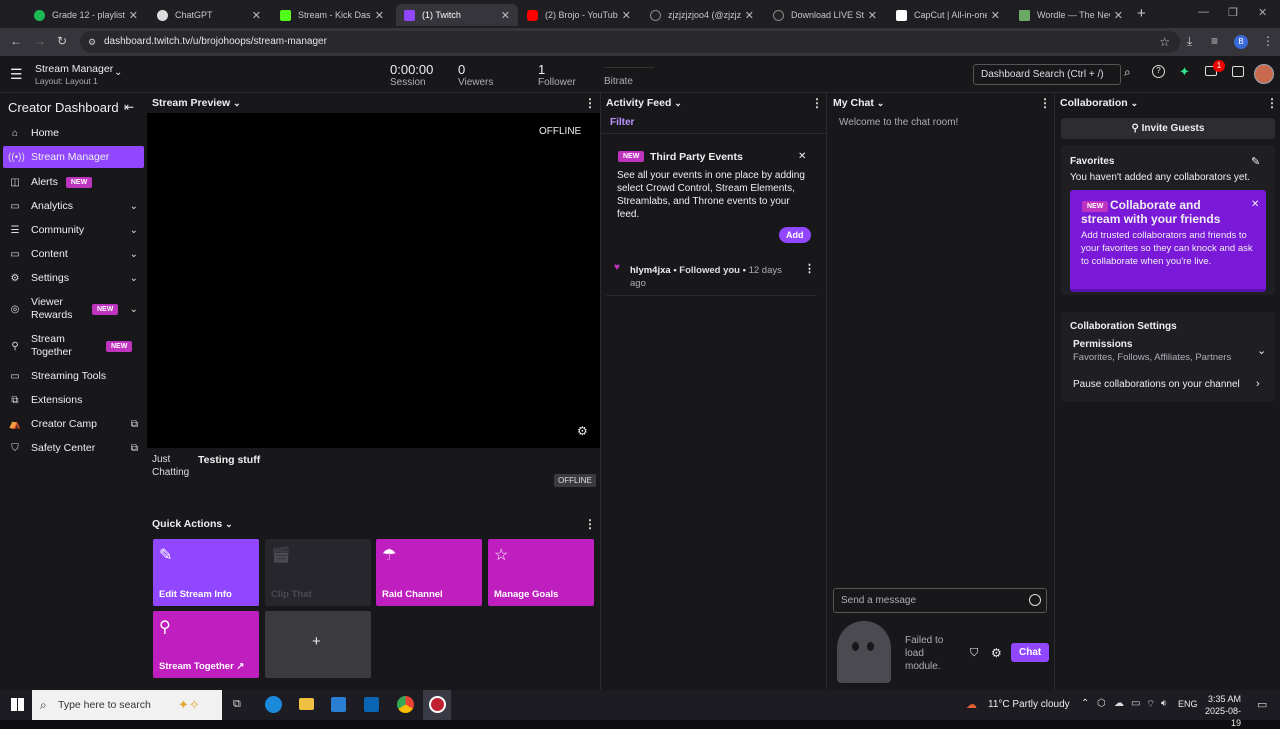  I want to click on browser-tab: Stream - Kick Dashbo ✕, so click(332, 15).